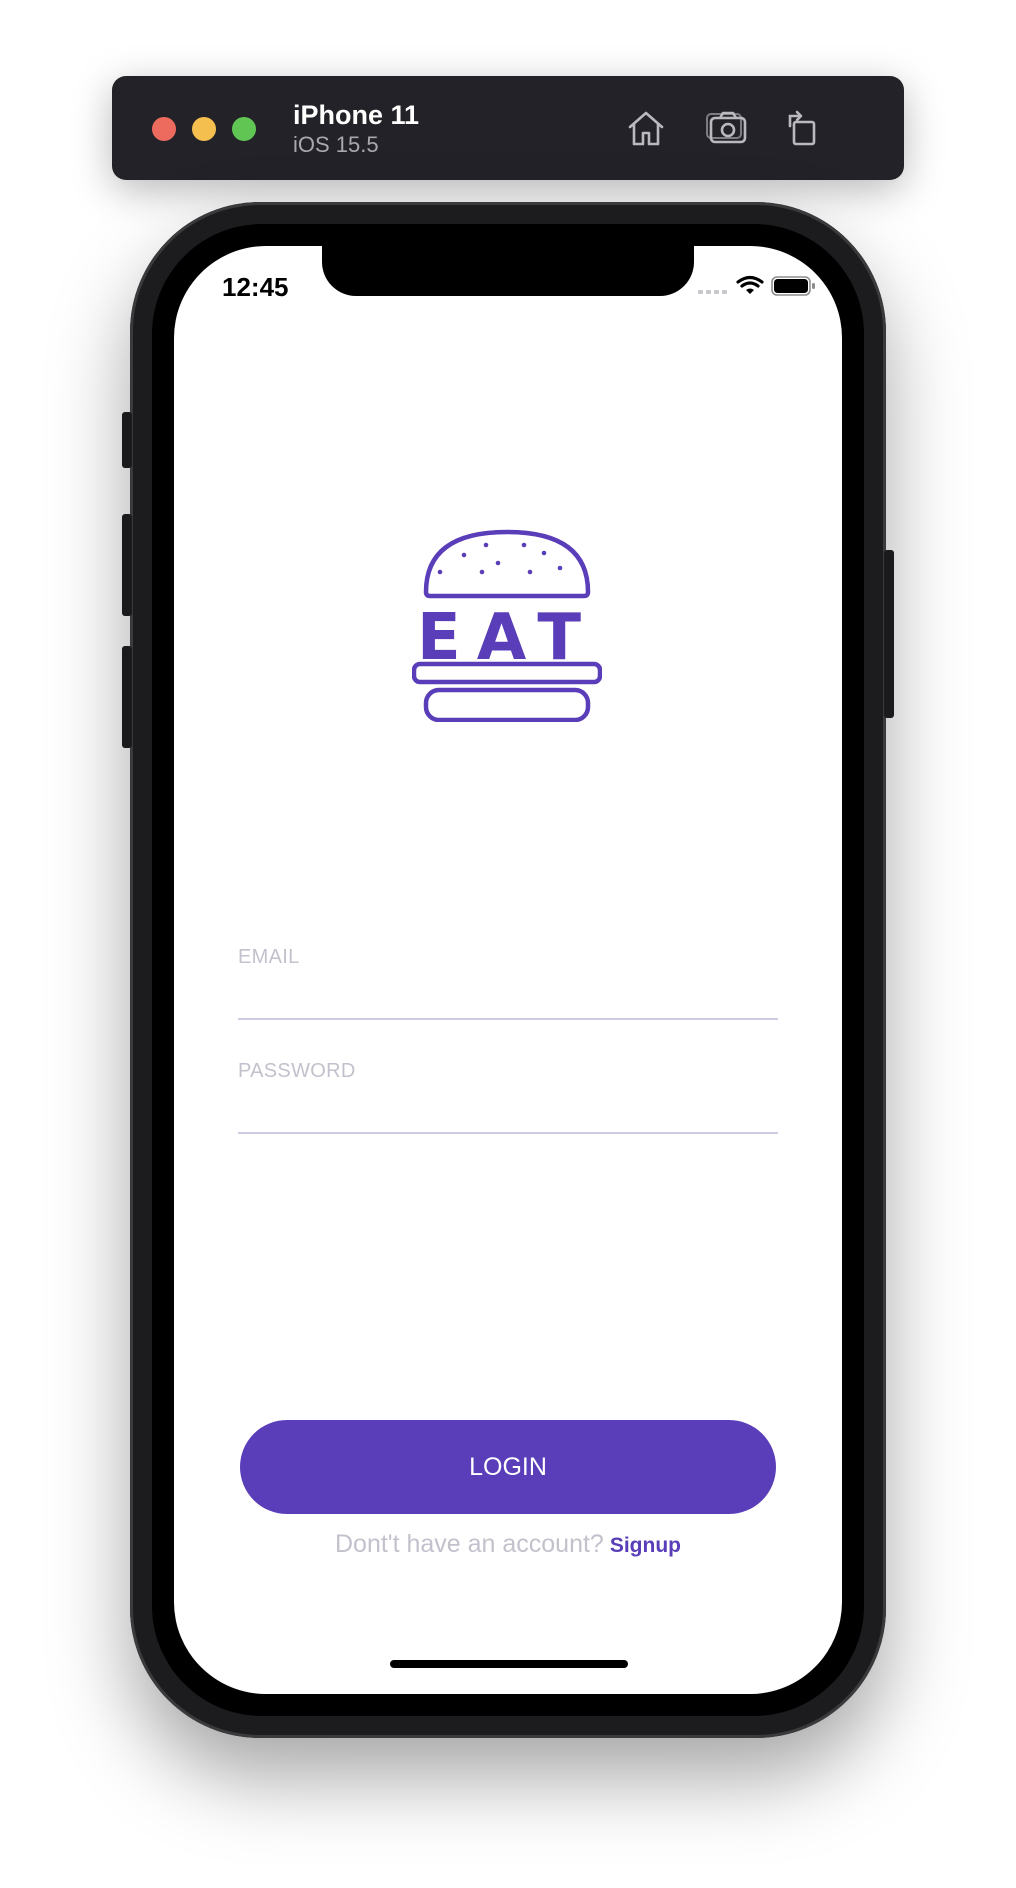  What do you see at coordinates (728, 128) in the screenshot?
I see `screenshot-icon` at bounding box center [728, 128].